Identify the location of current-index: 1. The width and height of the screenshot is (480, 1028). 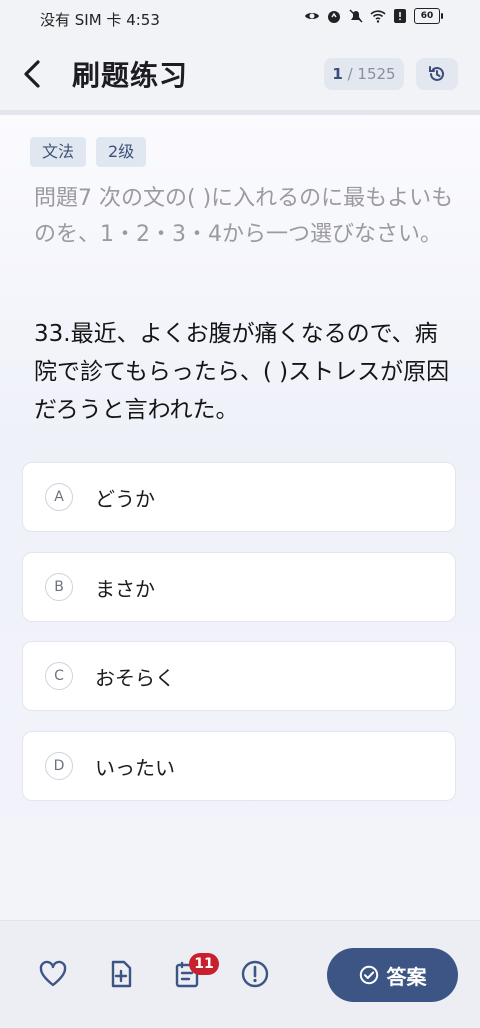
(337, 74).